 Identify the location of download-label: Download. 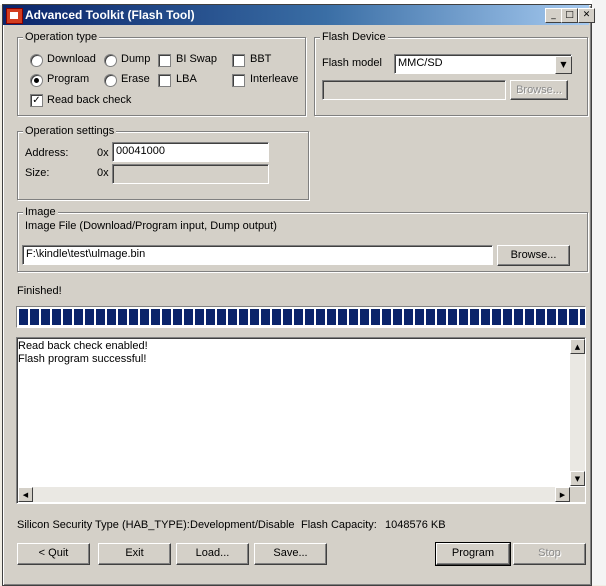
(71, 59).